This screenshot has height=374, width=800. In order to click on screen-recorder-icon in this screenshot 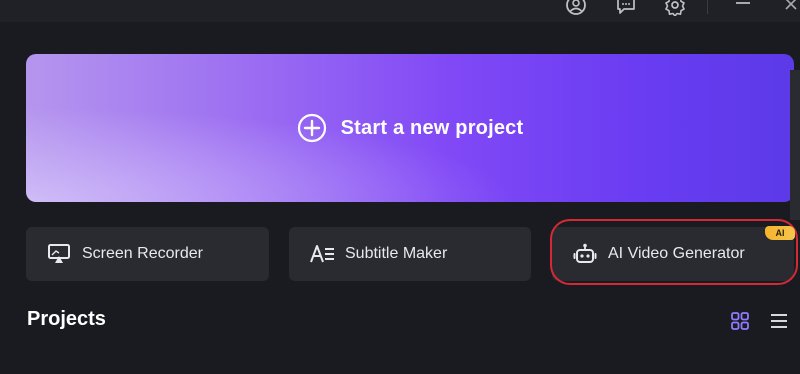, I will do `click(59, 254)`.